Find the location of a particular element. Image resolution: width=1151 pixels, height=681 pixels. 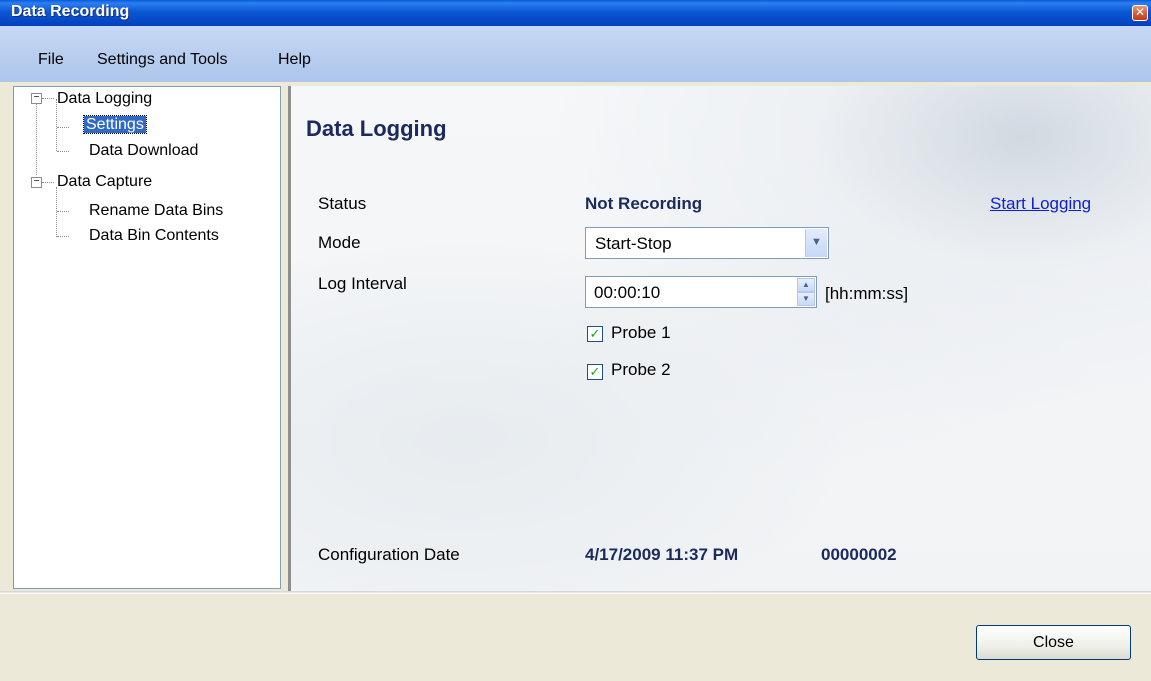

menu-file: File is located at coordinates (51, 60).